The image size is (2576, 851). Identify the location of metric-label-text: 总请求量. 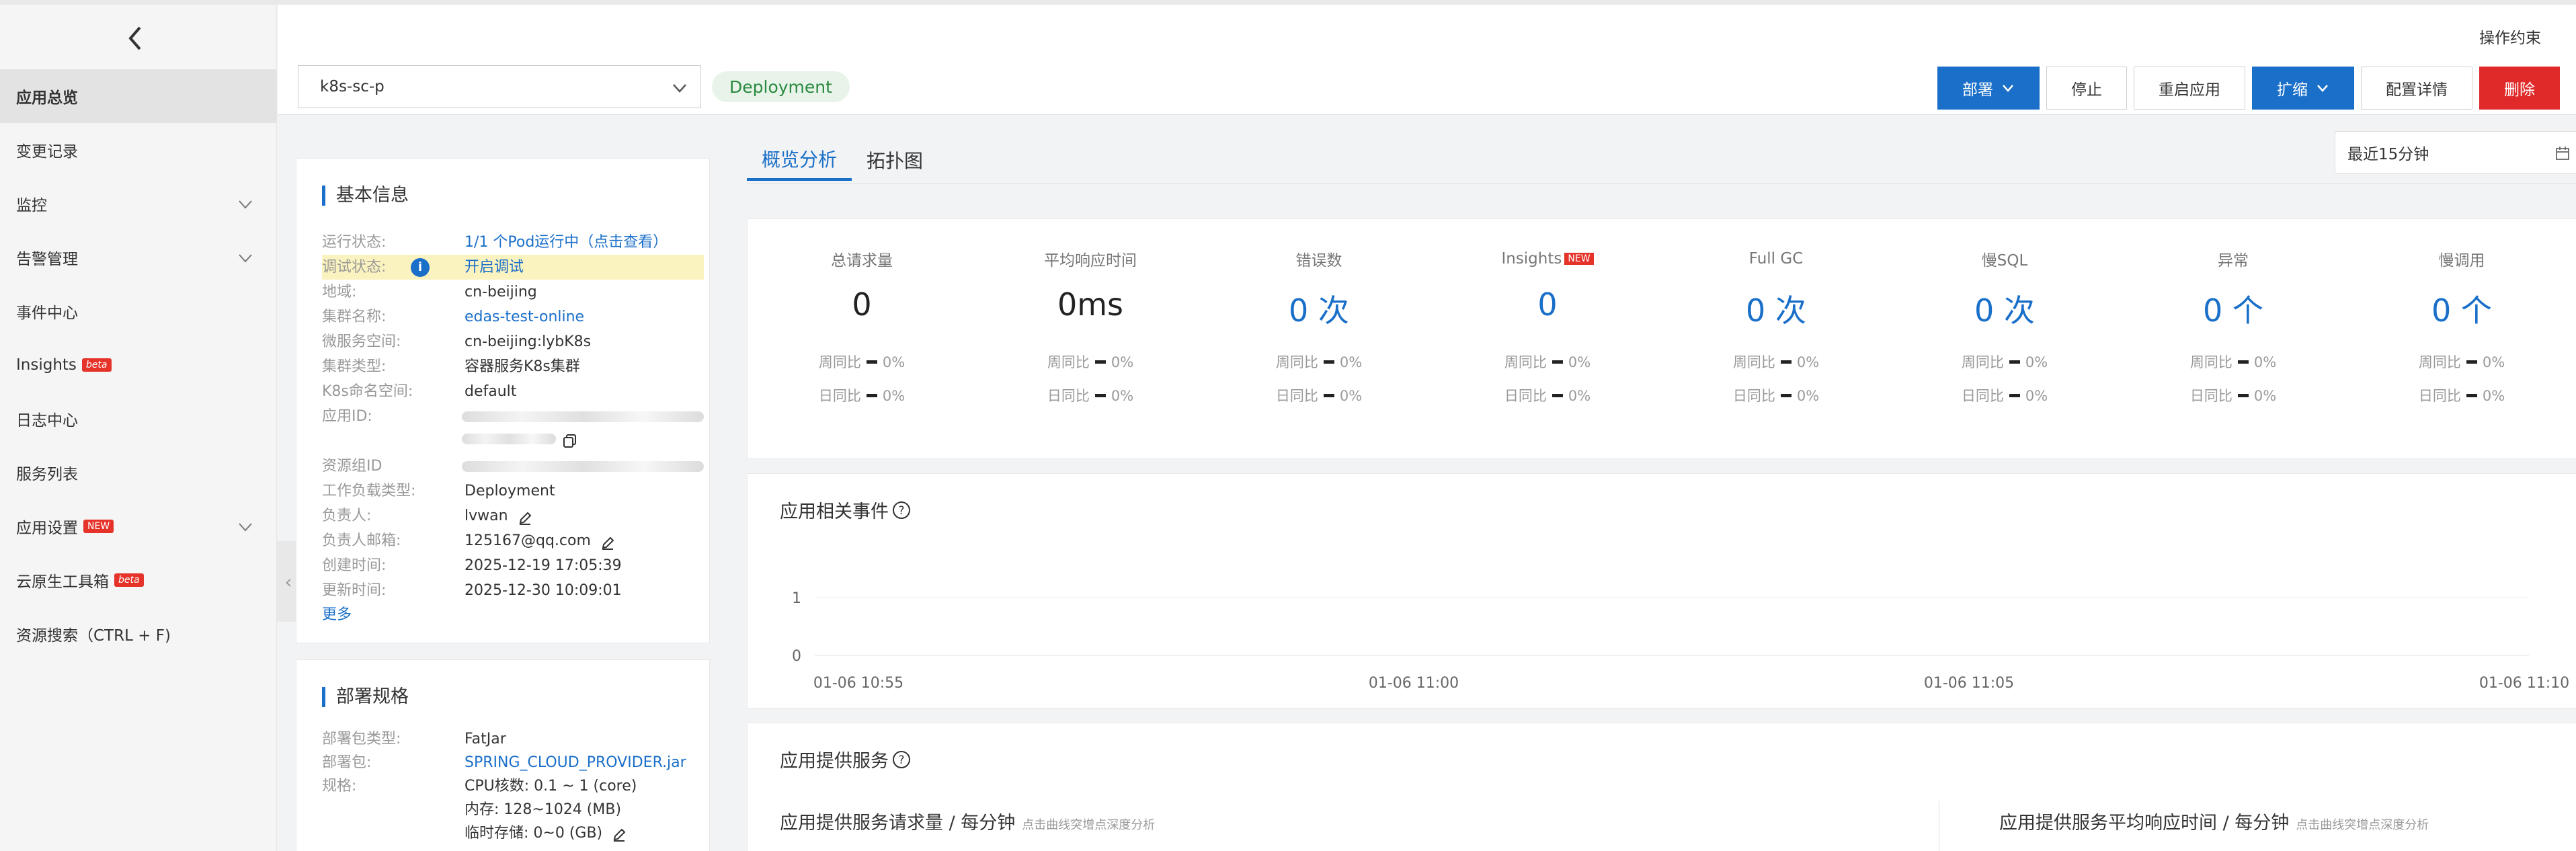
(862, 261).